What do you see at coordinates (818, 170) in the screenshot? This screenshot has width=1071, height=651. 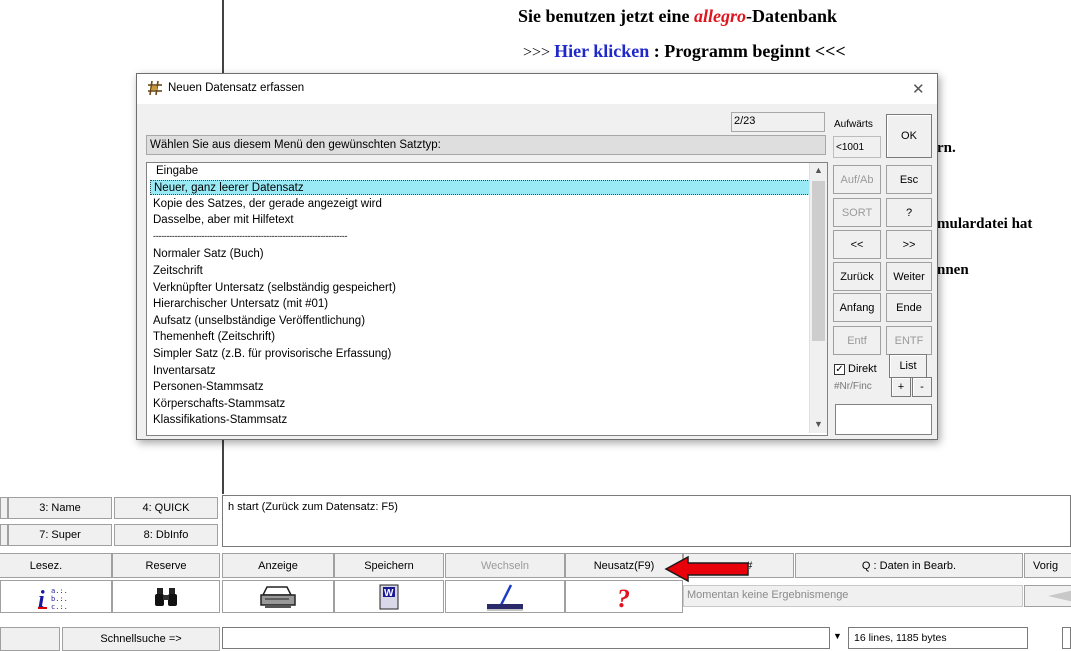 I see `scroll-up-icon: ▲` at bounding box center [818, 170].